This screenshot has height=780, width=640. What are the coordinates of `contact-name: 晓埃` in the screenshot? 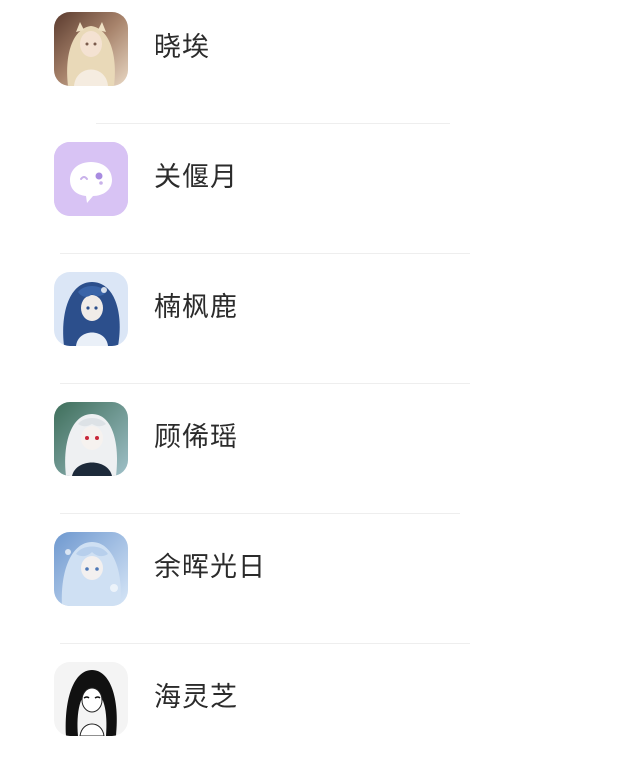 It's located at (182, 47).